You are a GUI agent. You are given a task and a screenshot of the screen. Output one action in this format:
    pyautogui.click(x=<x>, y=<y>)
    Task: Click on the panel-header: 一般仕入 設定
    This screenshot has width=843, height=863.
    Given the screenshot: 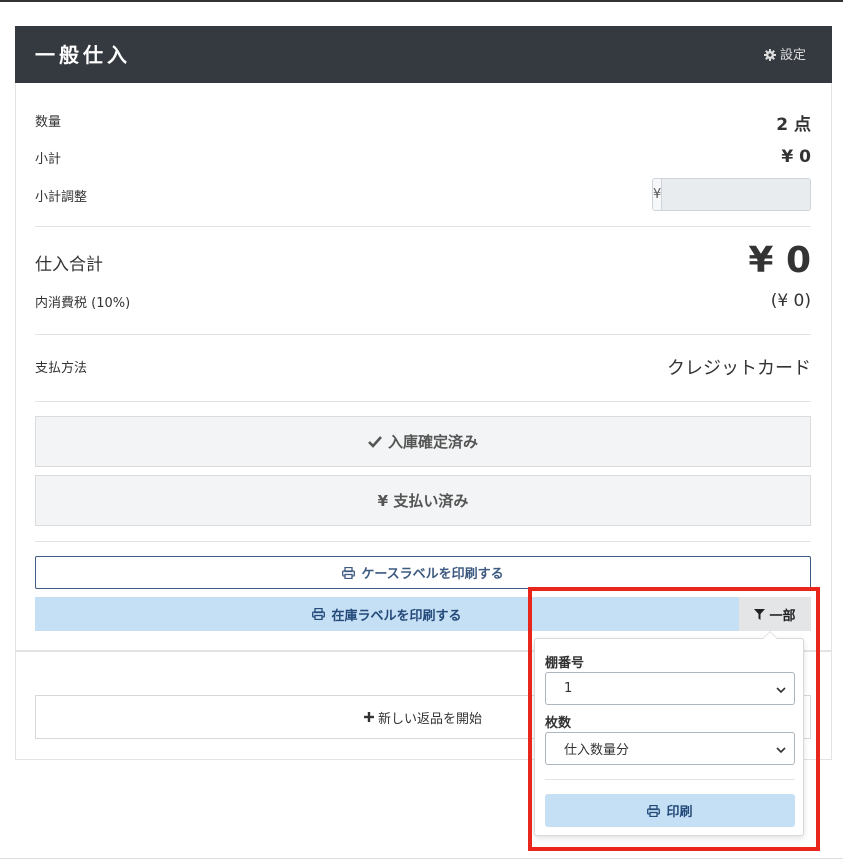 What is the action you would take?
    pyautogui.click(x=423, y=54)
    